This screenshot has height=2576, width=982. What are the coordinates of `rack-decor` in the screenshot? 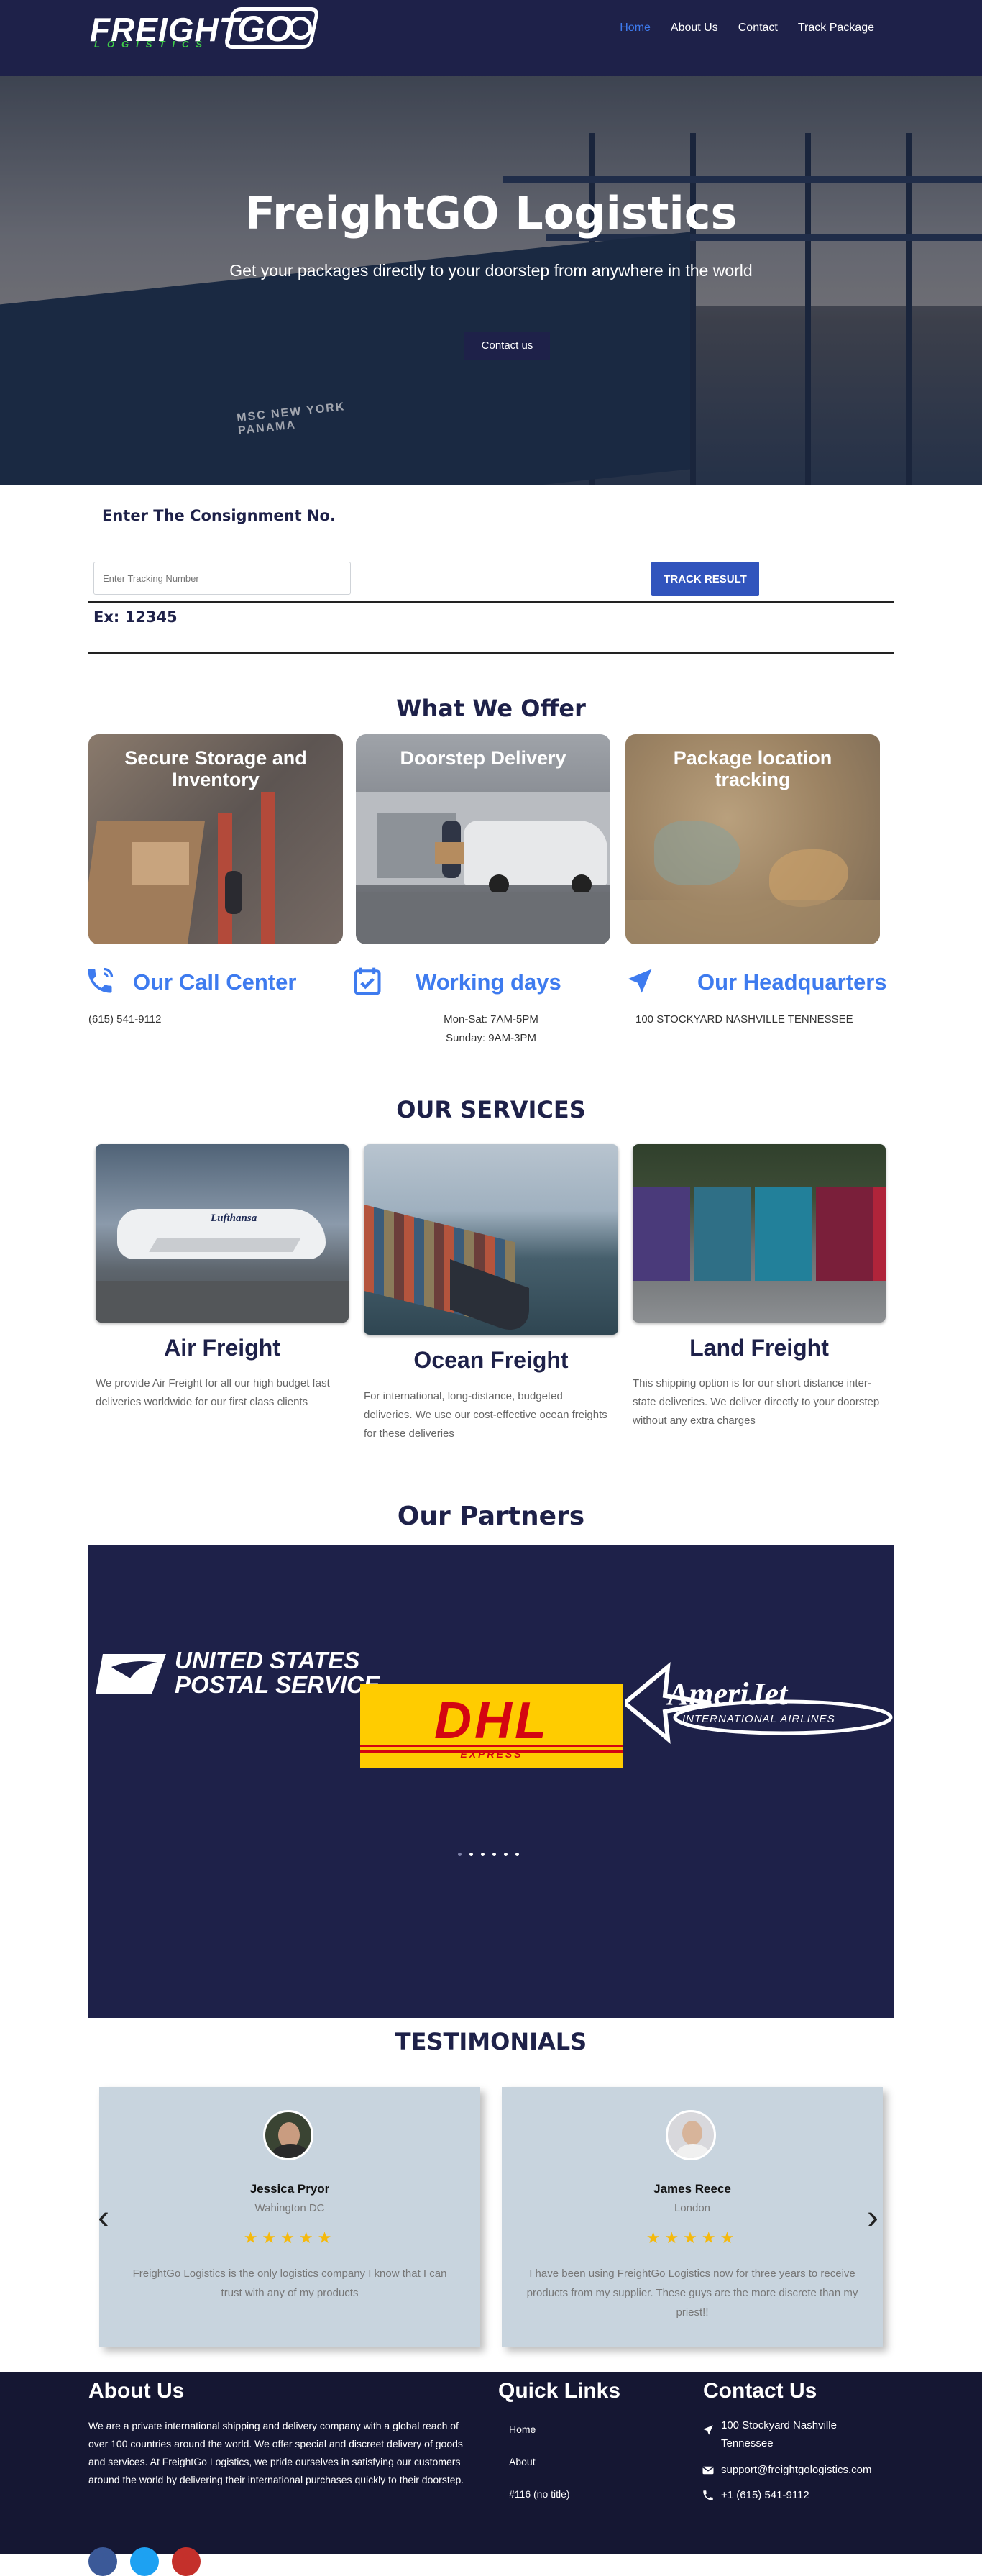 It's located at (268, 868).